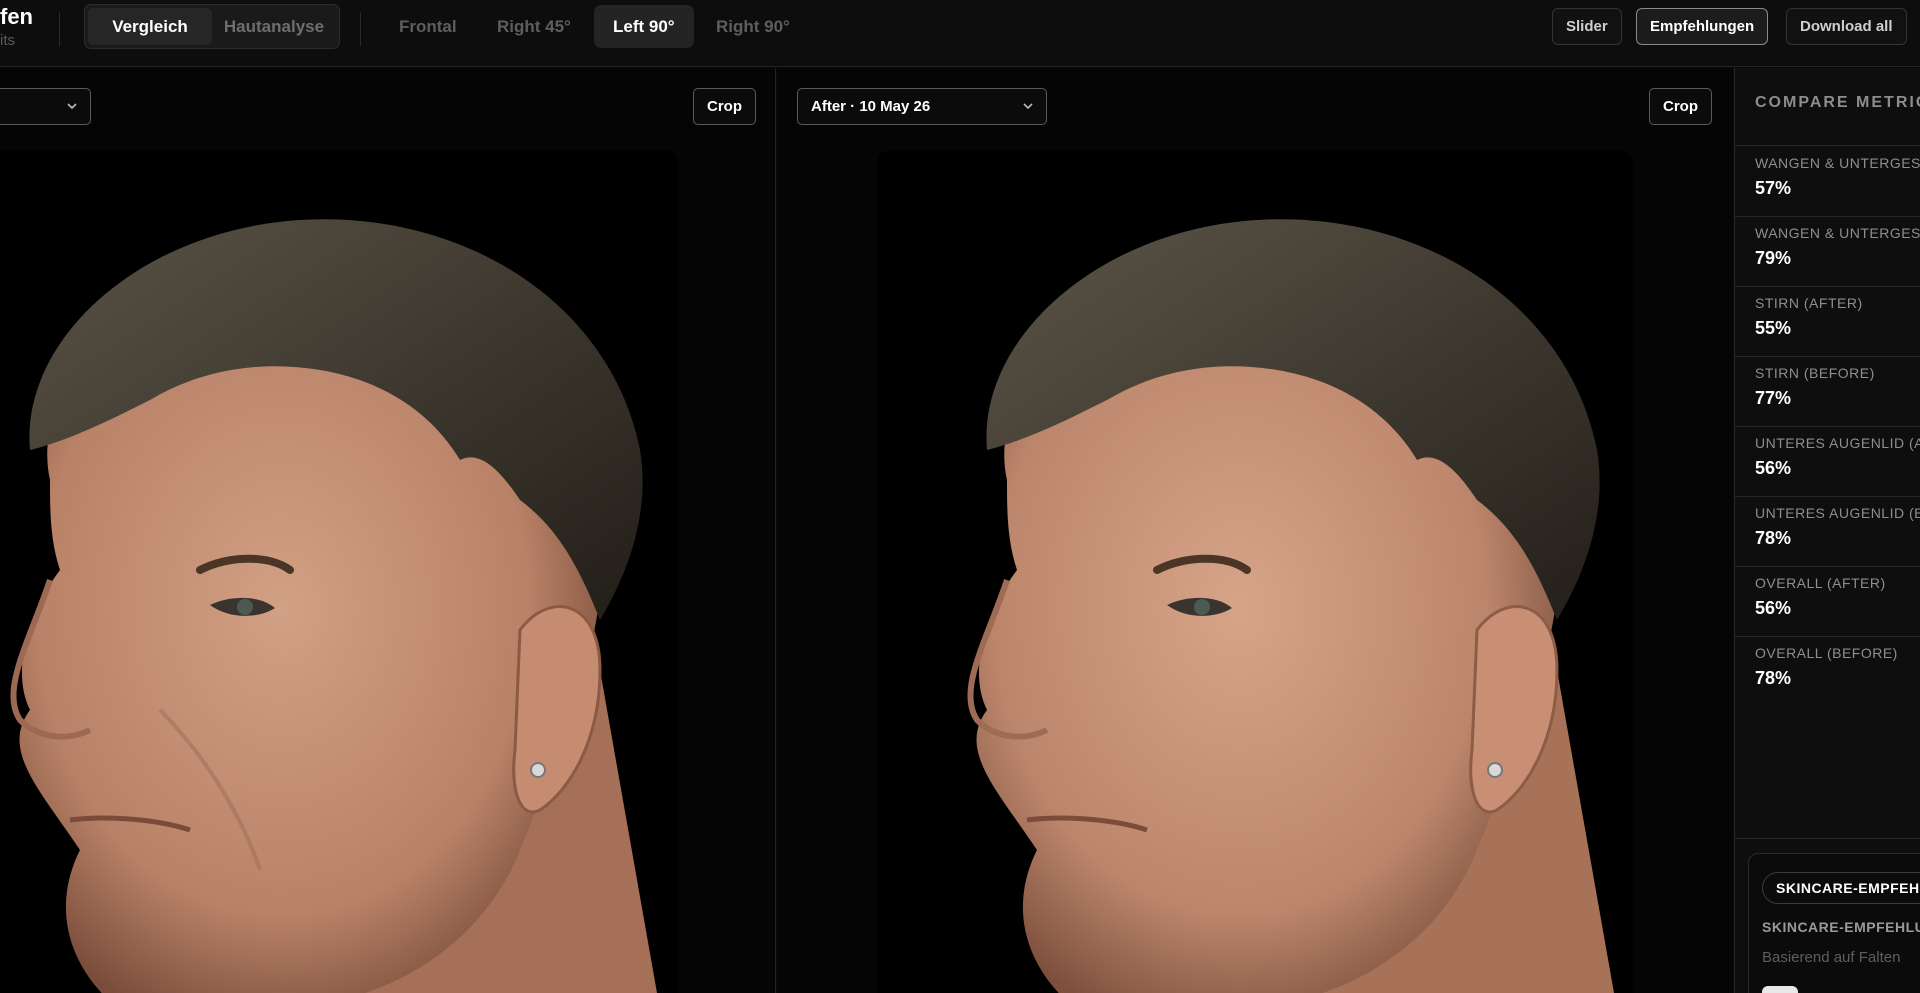  Describe the element at coordinates (1815, 373) in the screenshot. I see `metric-label: STIRN (BEFORE)` at that location.